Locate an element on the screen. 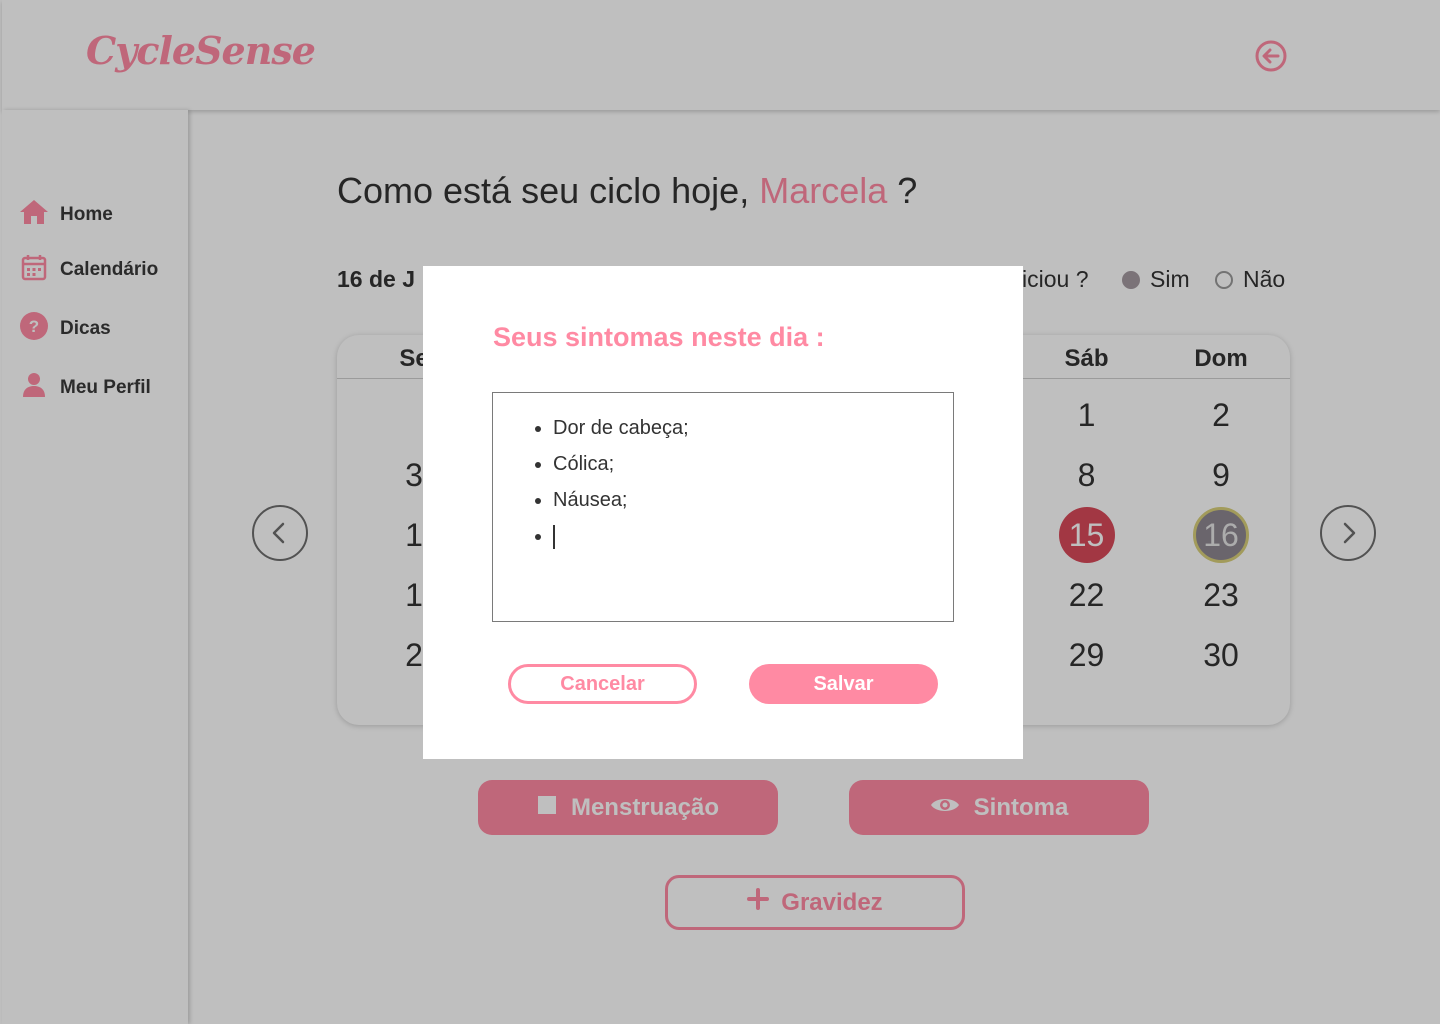  symptom-item: Náusea; is located at coordinates (621, 505).